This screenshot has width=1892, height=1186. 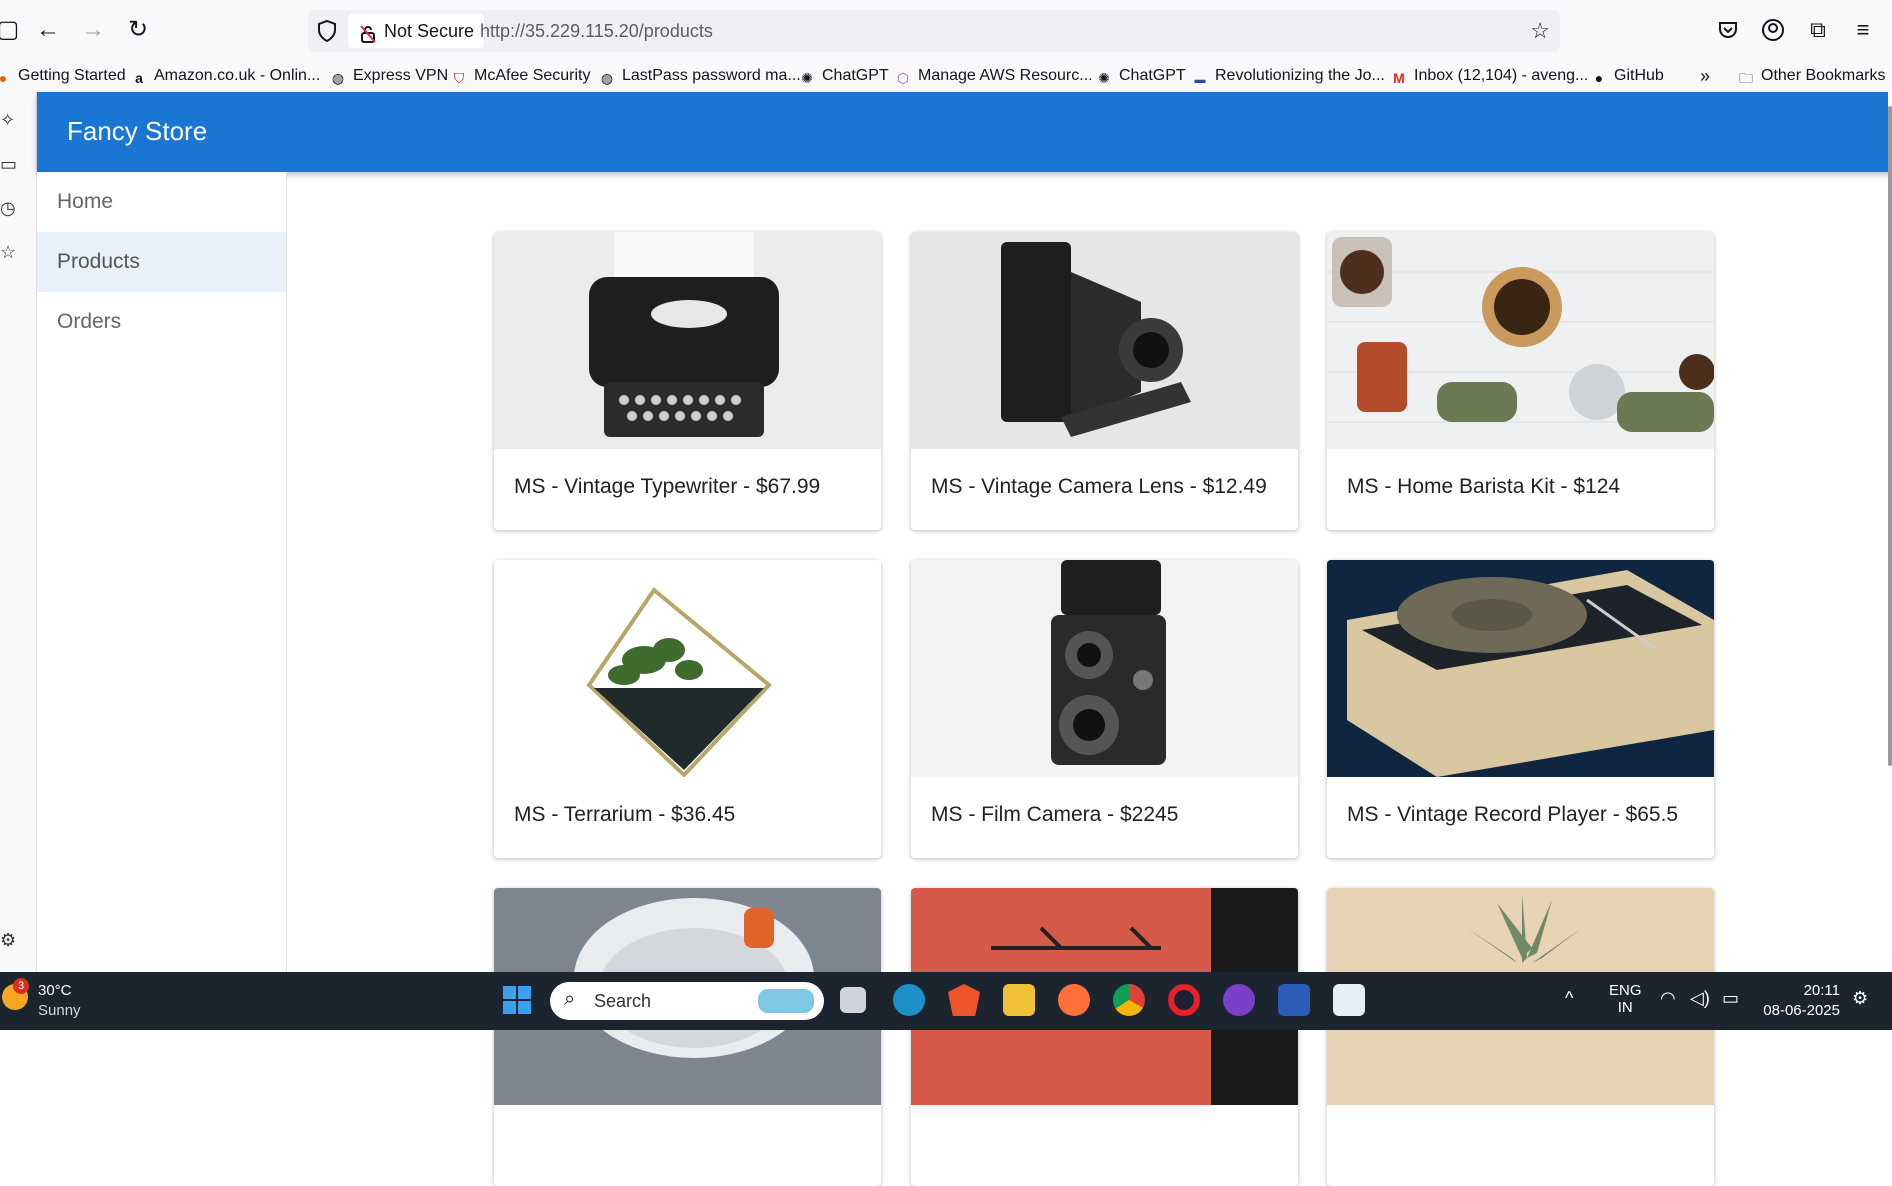 I want to click on show-hidden-icons-chevron-icon: ^, so click(x=1569, y=998).